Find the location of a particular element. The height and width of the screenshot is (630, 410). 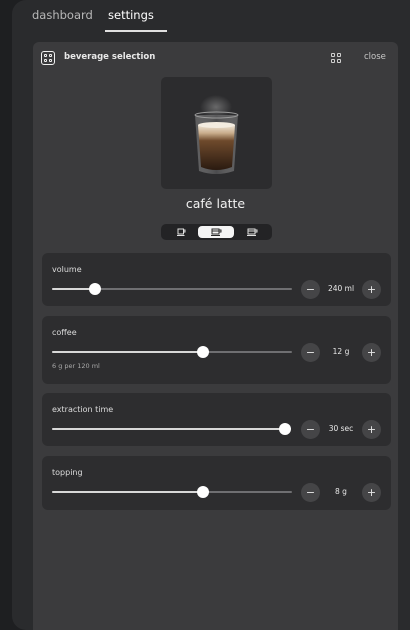

setting-label: extraction time is located at coordinates (83, 409).